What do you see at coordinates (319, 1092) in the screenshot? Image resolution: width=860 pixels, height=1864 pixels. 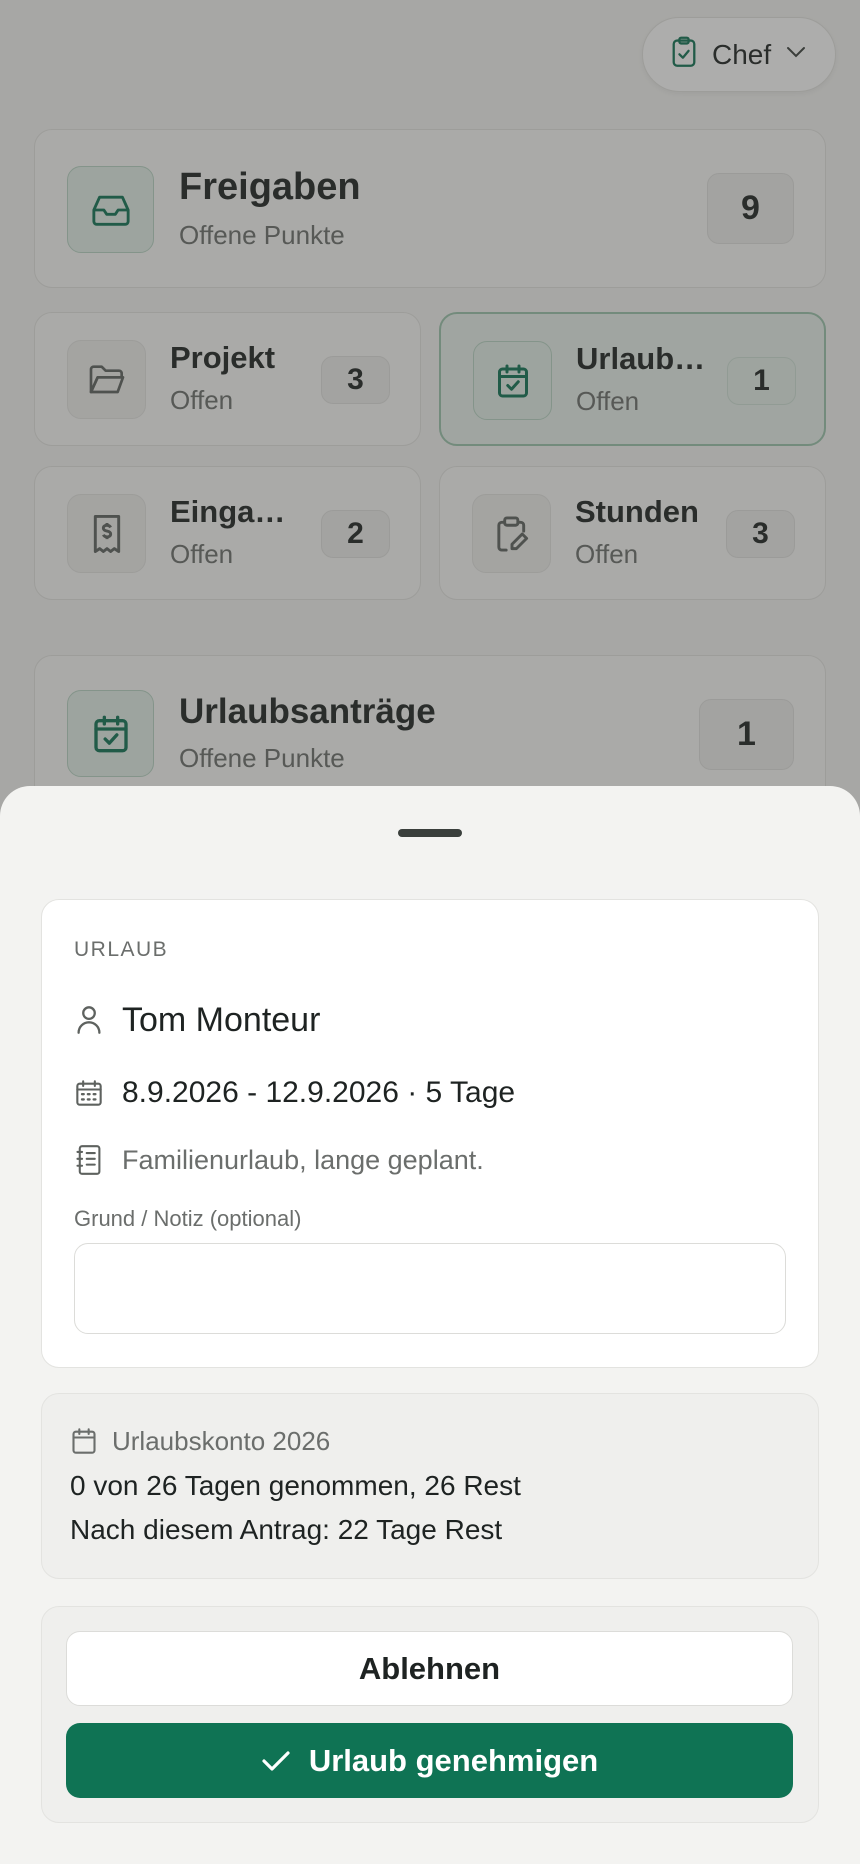 I see `date-range: 8.9.2026 - 12.9.2026 · 5 Tage` at bounding box center [319, 1092].